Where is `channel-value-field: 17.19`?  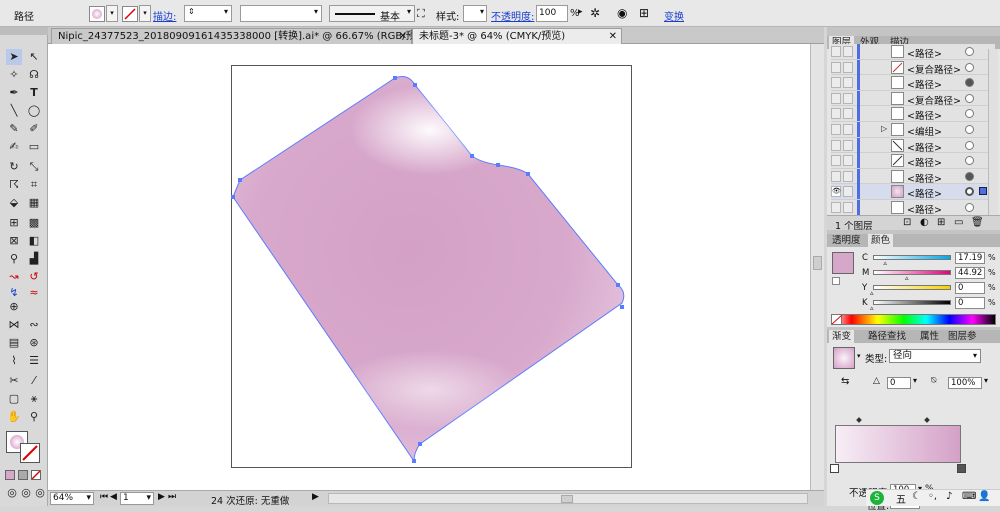
channel-value-field: 17.19 is located at coordinates (970, 258).